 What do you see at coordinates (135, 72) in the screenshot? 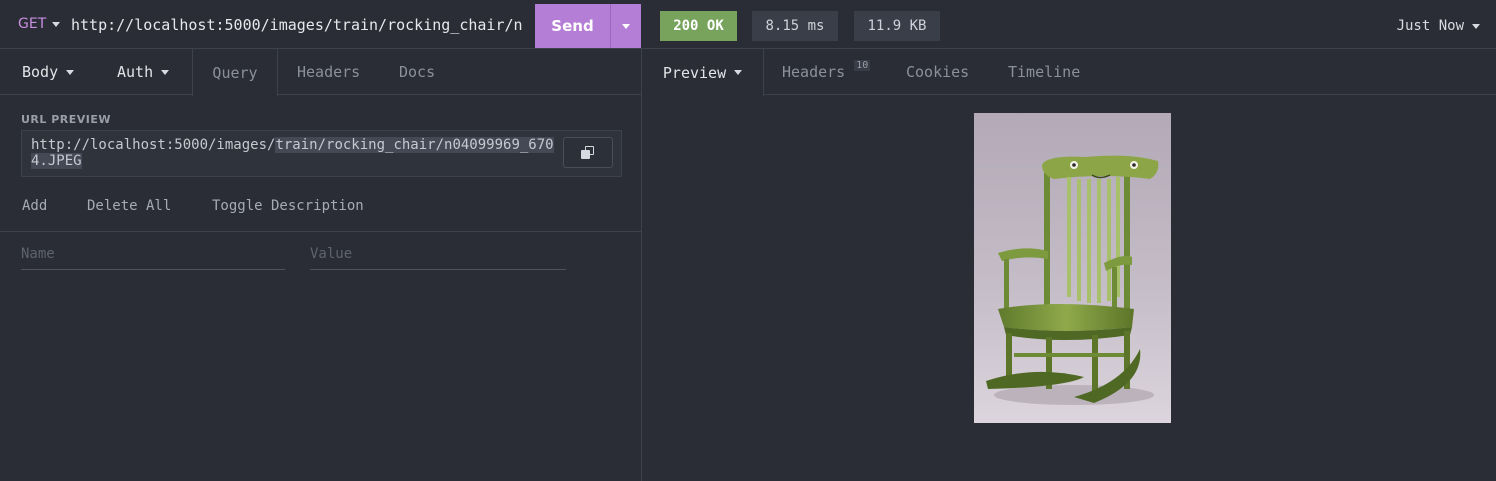
I see `tab-auth-label: Auth` at bounding box center [135, 72].